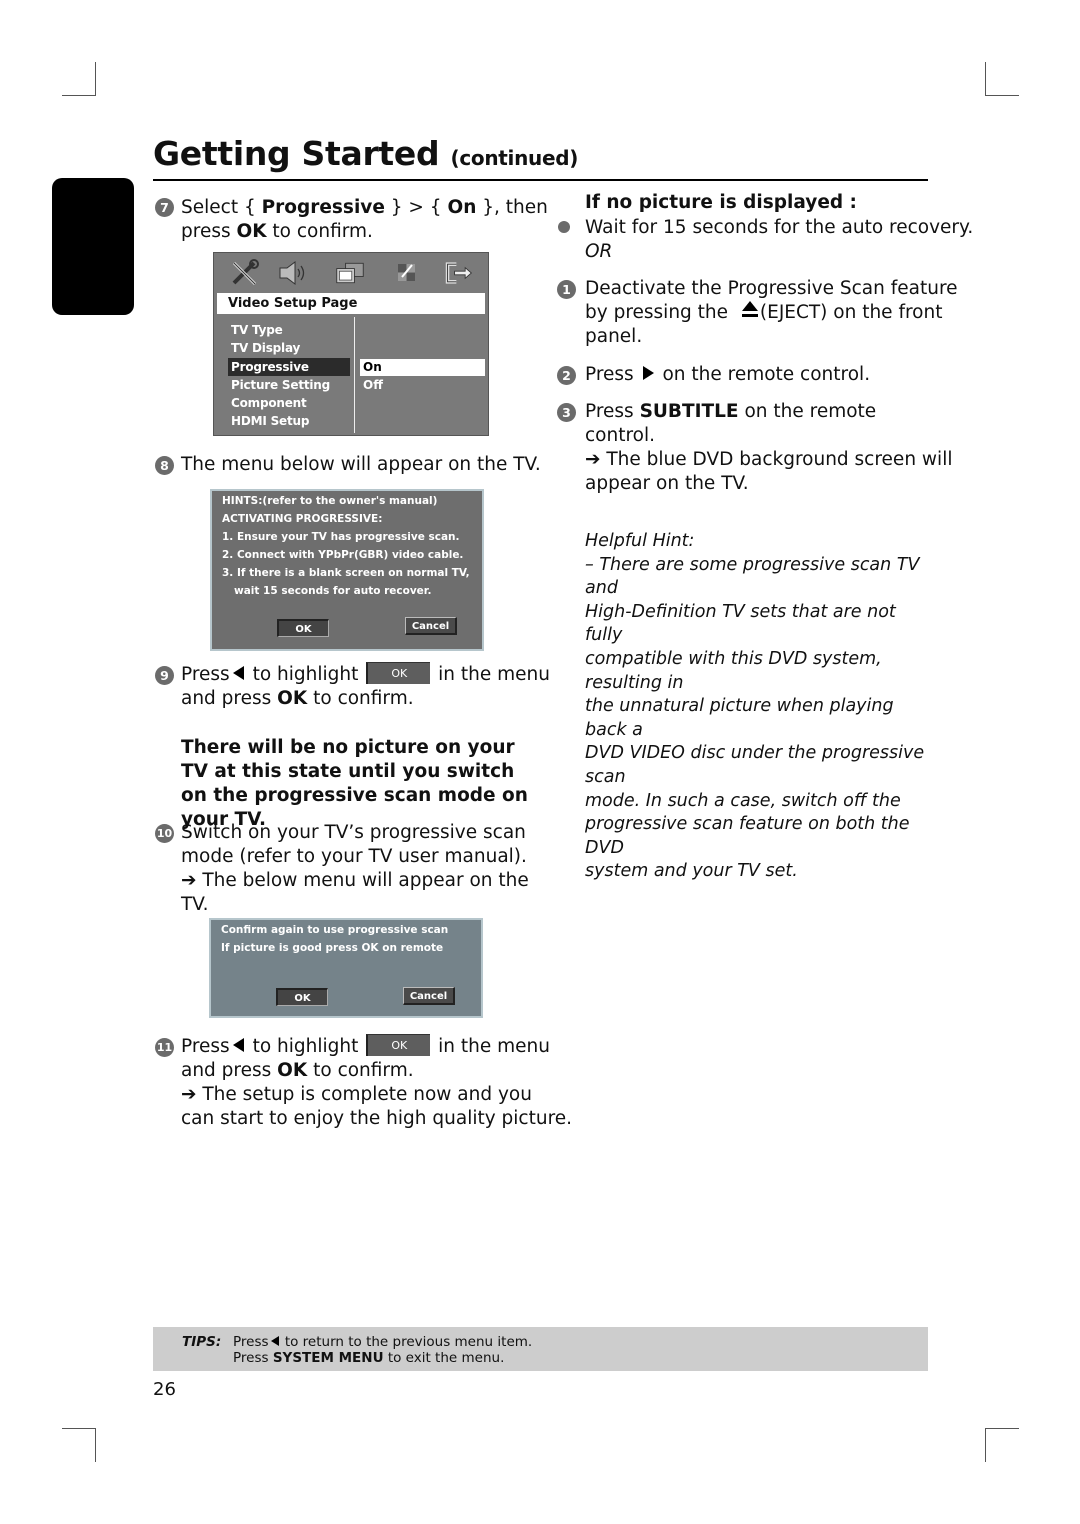 This screenshot has width=1080, height=1524. I want to click on step-9-line-1: Press to highlight OK in the menu, so click(365, 674).